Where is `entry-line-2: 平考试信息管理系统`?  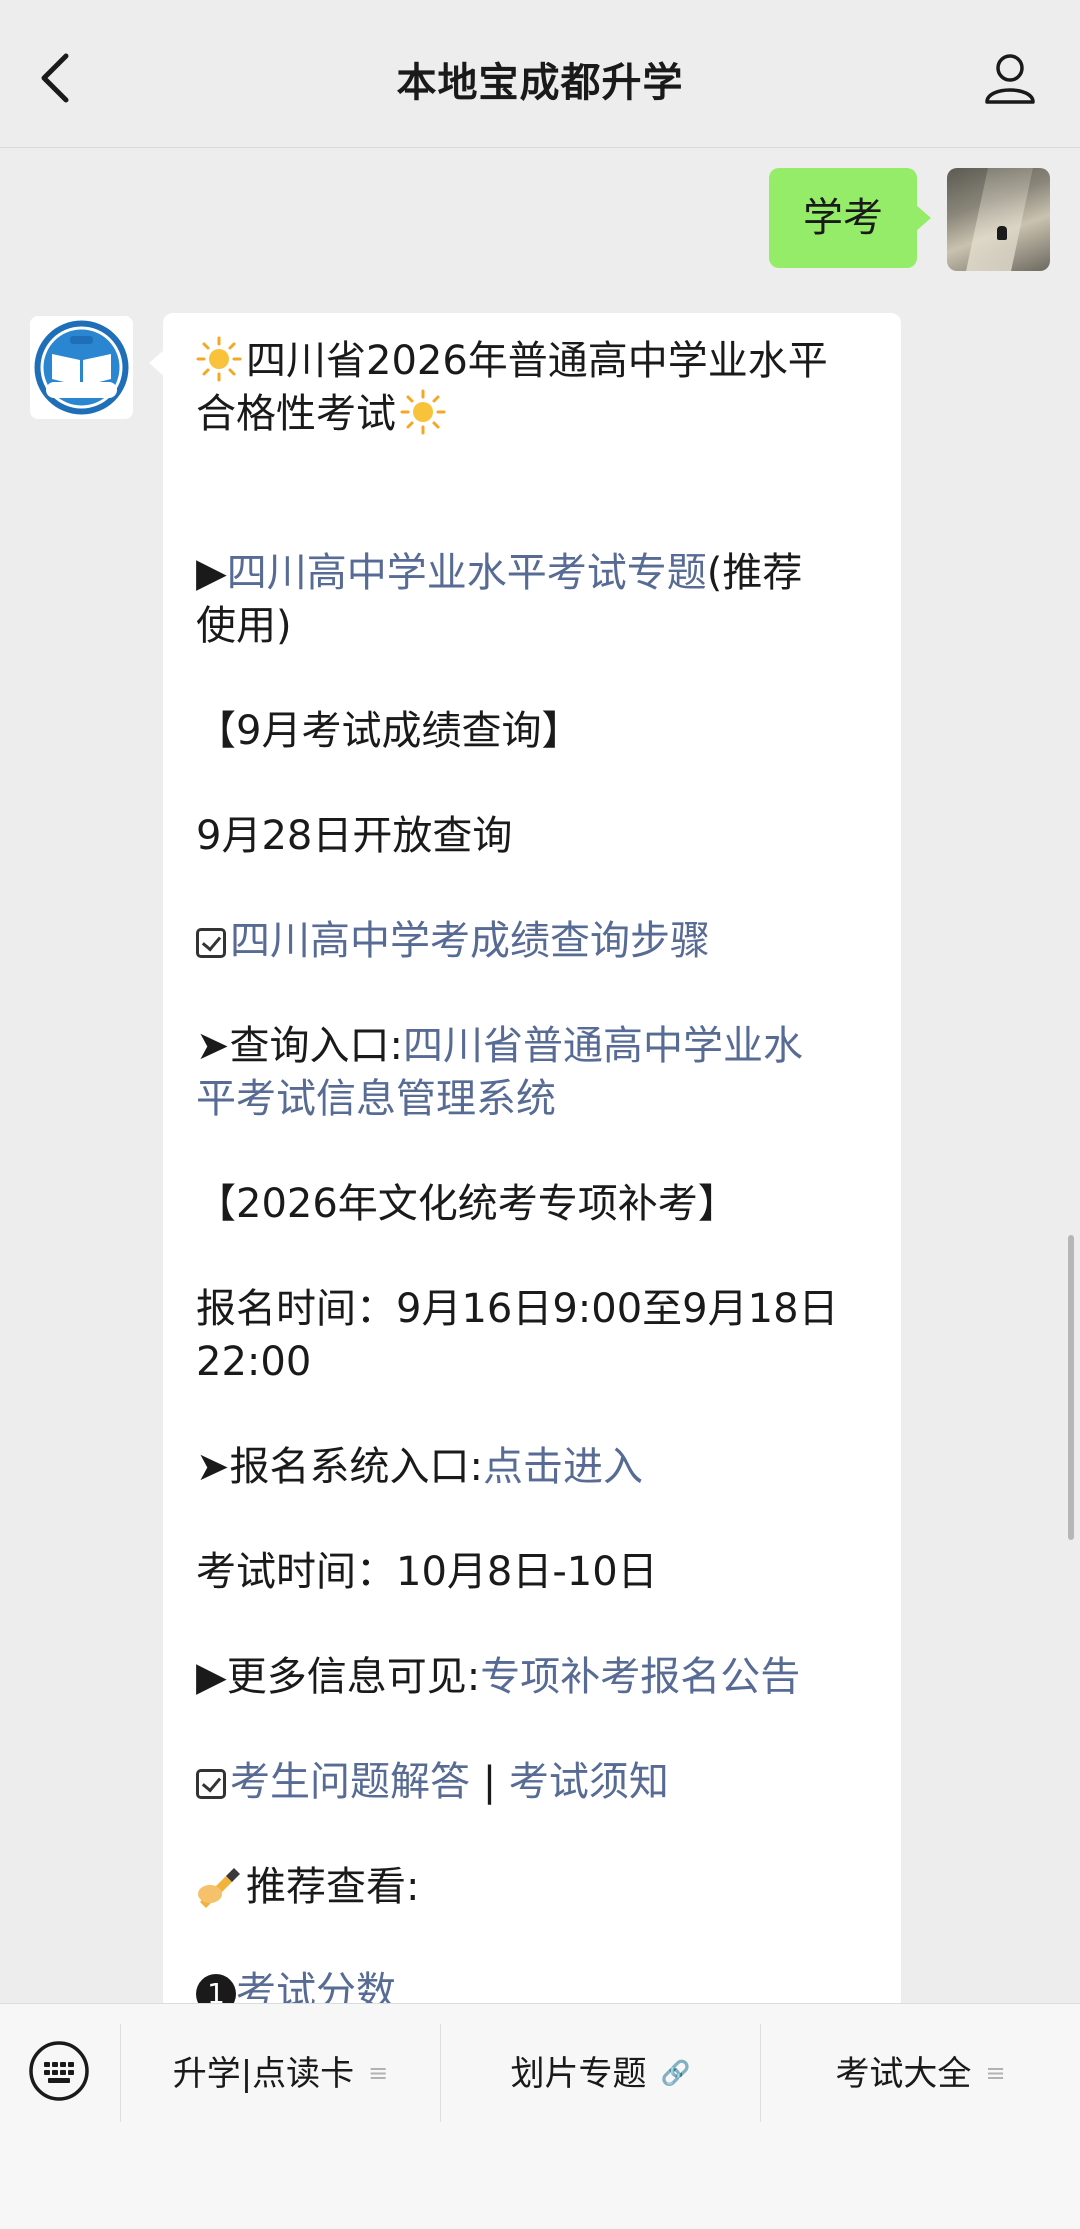 entry-line-2: 平考试信息管理系统 is located at coordinates (533, 1099).